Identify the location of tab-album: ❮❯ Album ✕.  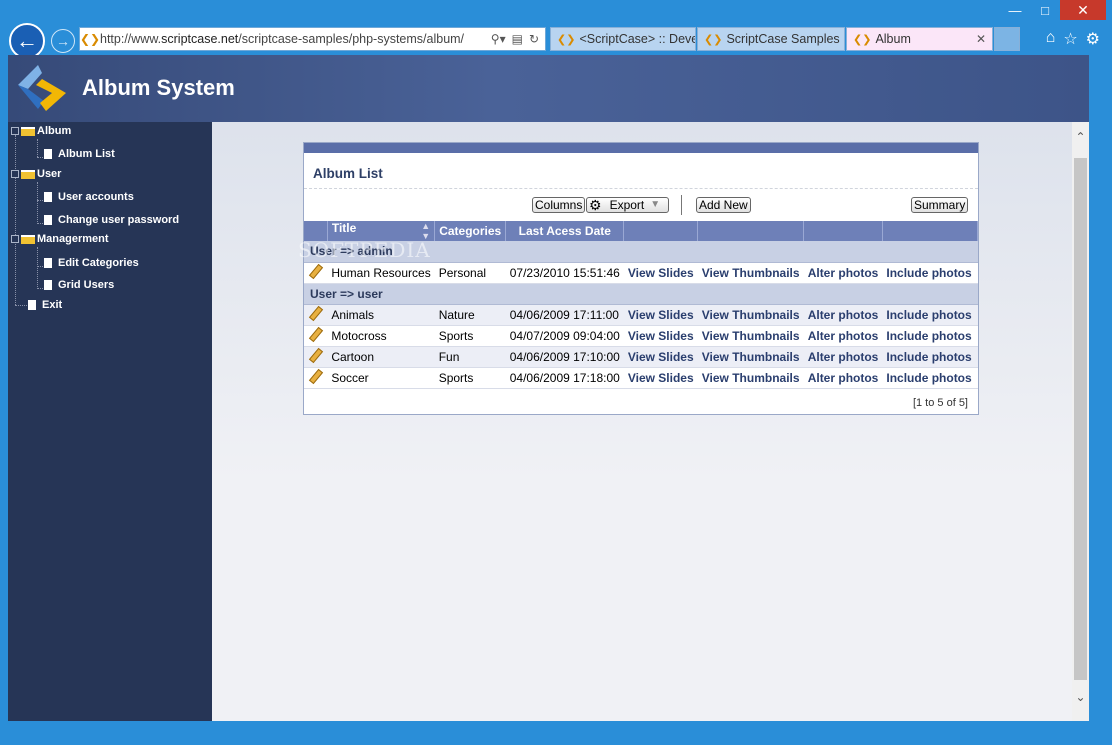
(919, 39).